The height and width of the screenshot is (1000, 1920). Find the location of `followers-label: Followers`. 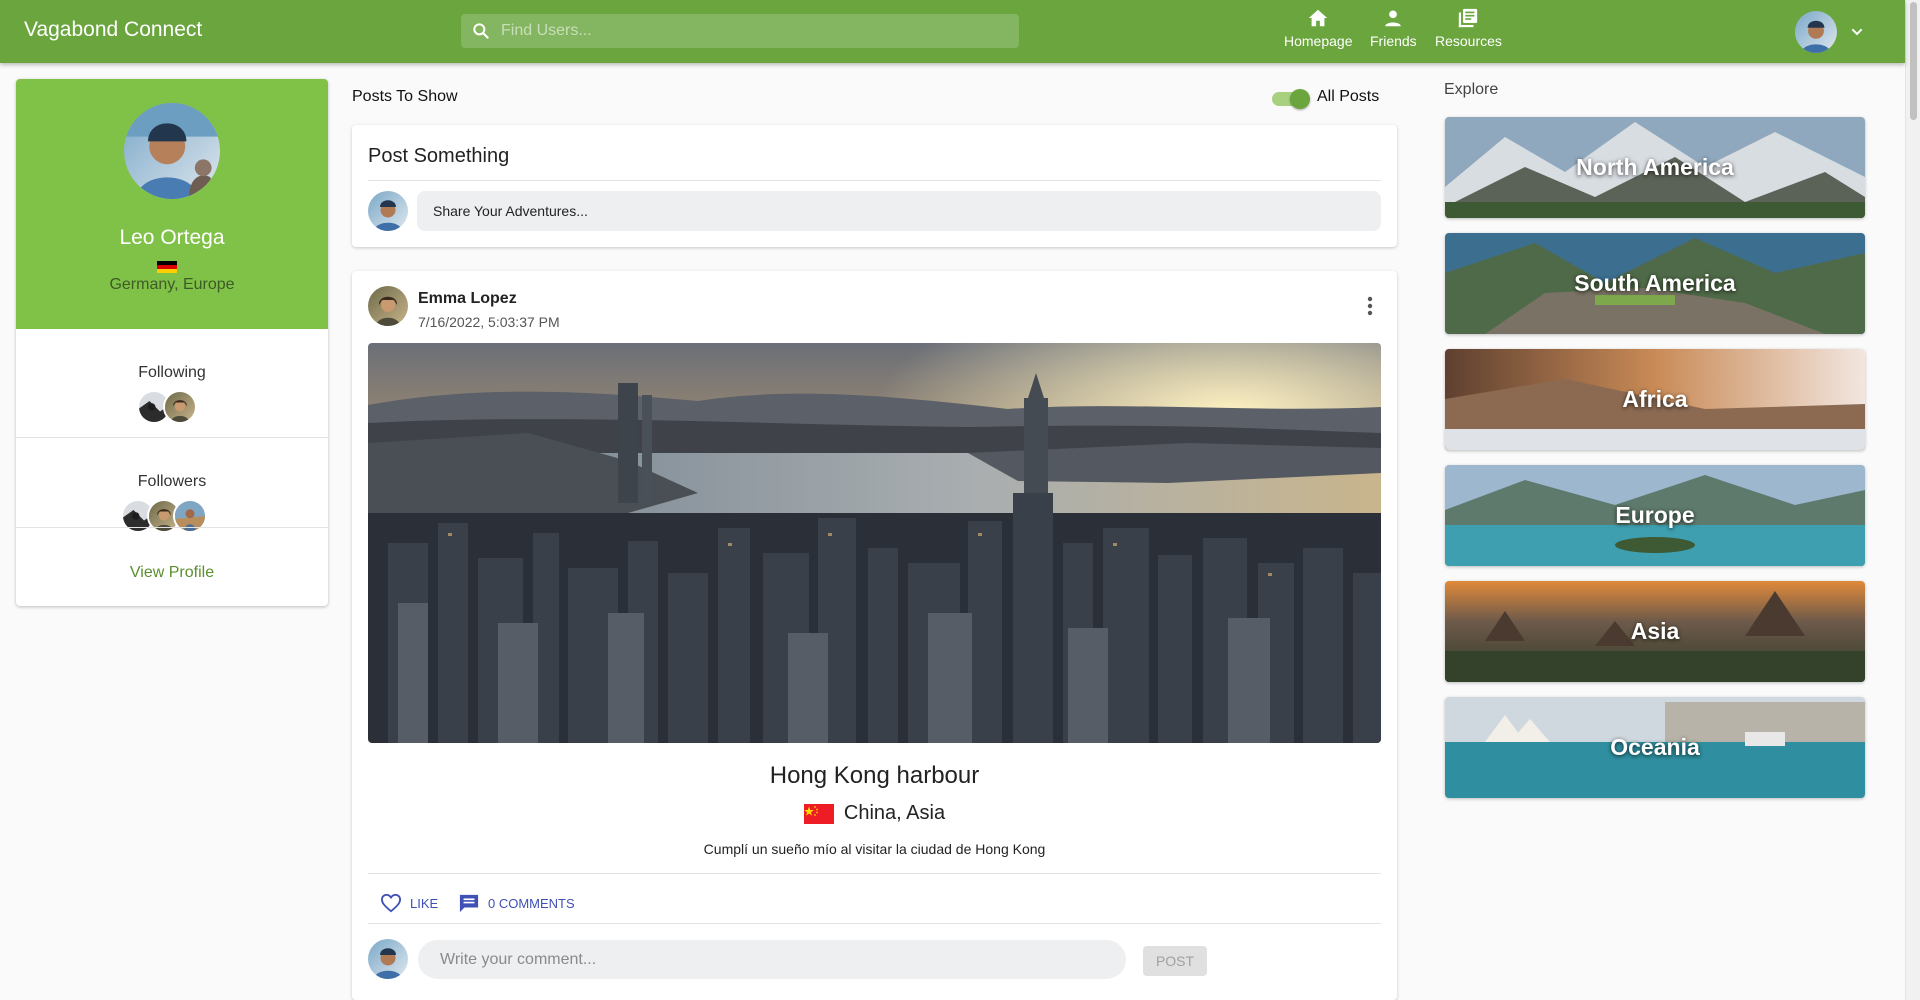

followers-label: Followers is located at coordinates (172, 481).